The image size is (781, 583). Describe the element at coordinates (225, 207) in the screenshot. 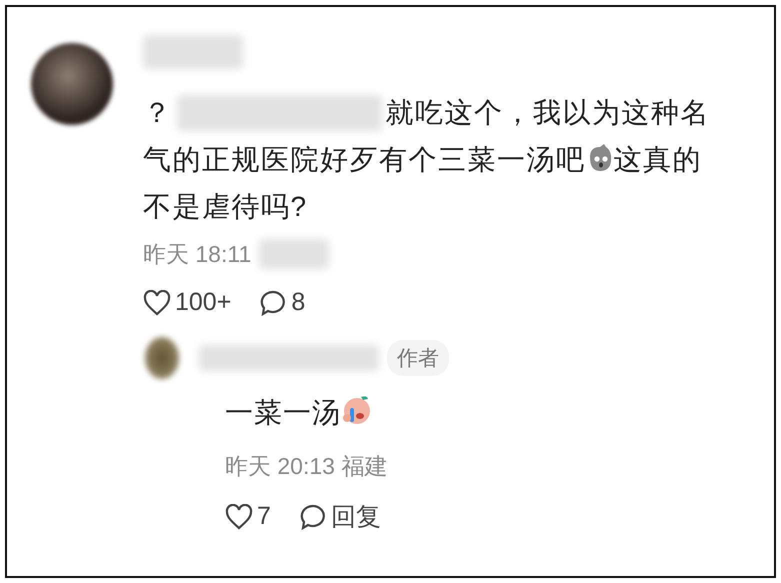

I see `comment-text: 不是虐待吗?` at that location.